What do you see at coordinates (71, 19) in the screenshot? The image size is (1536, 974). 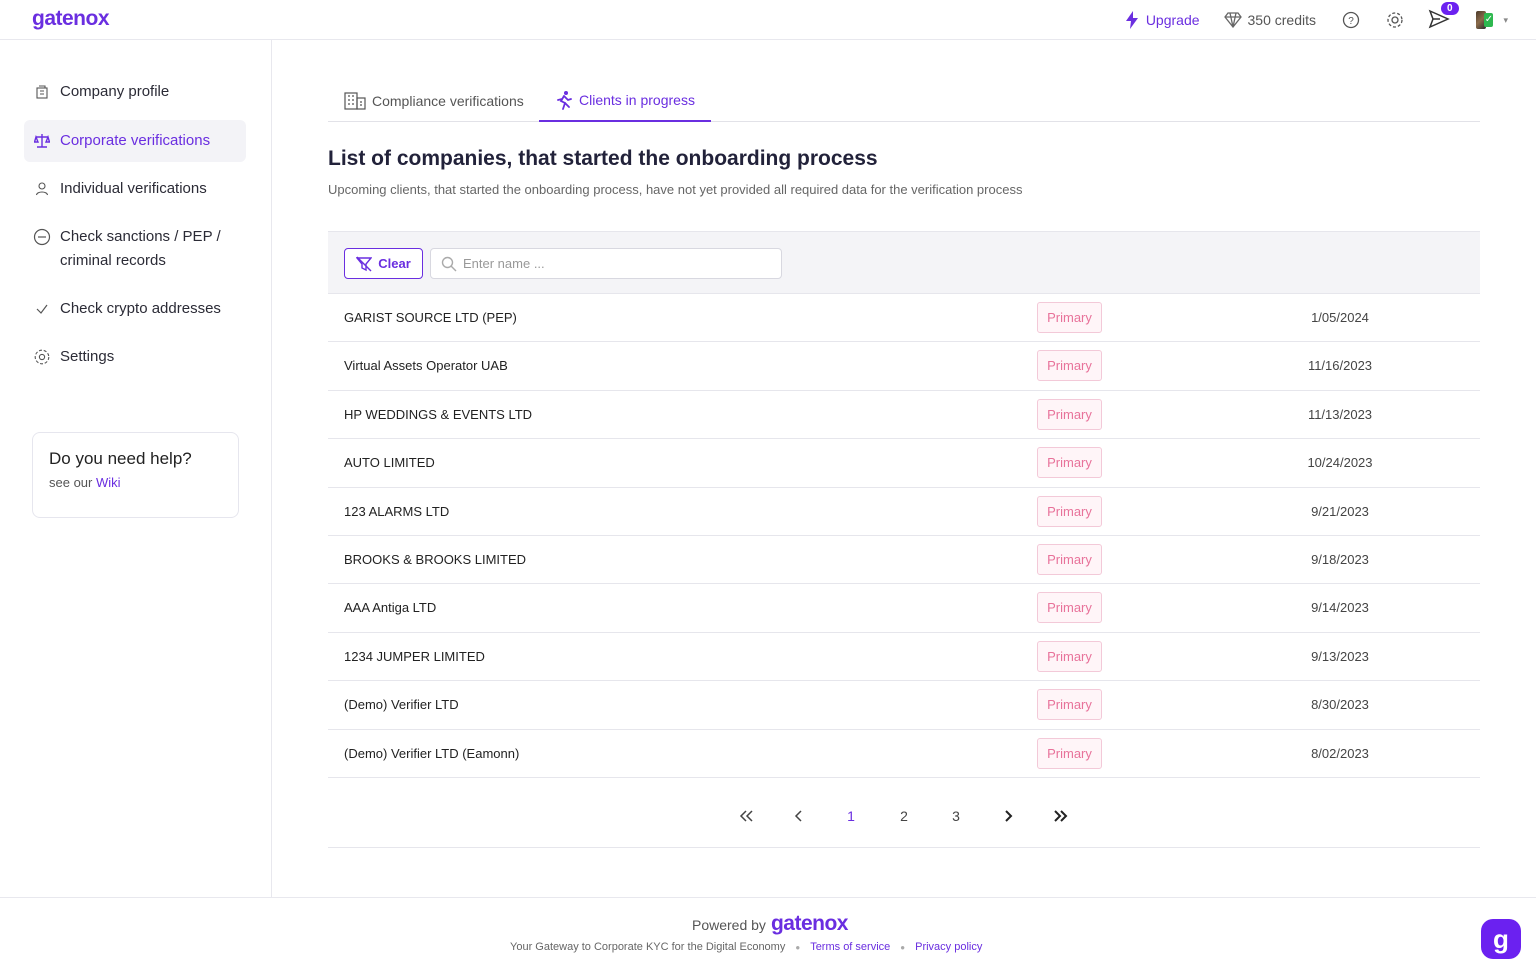 I see `app-logo: gatenox` at bounding box center [71, 19].